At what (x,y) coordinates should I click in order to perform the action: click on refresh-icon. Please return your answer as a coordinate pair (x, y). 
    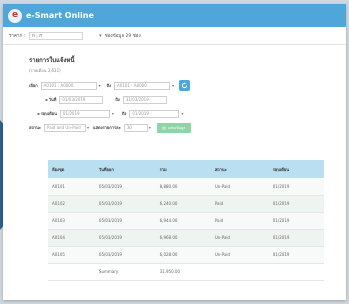
    Looking at the image, I should click on (184, 85).